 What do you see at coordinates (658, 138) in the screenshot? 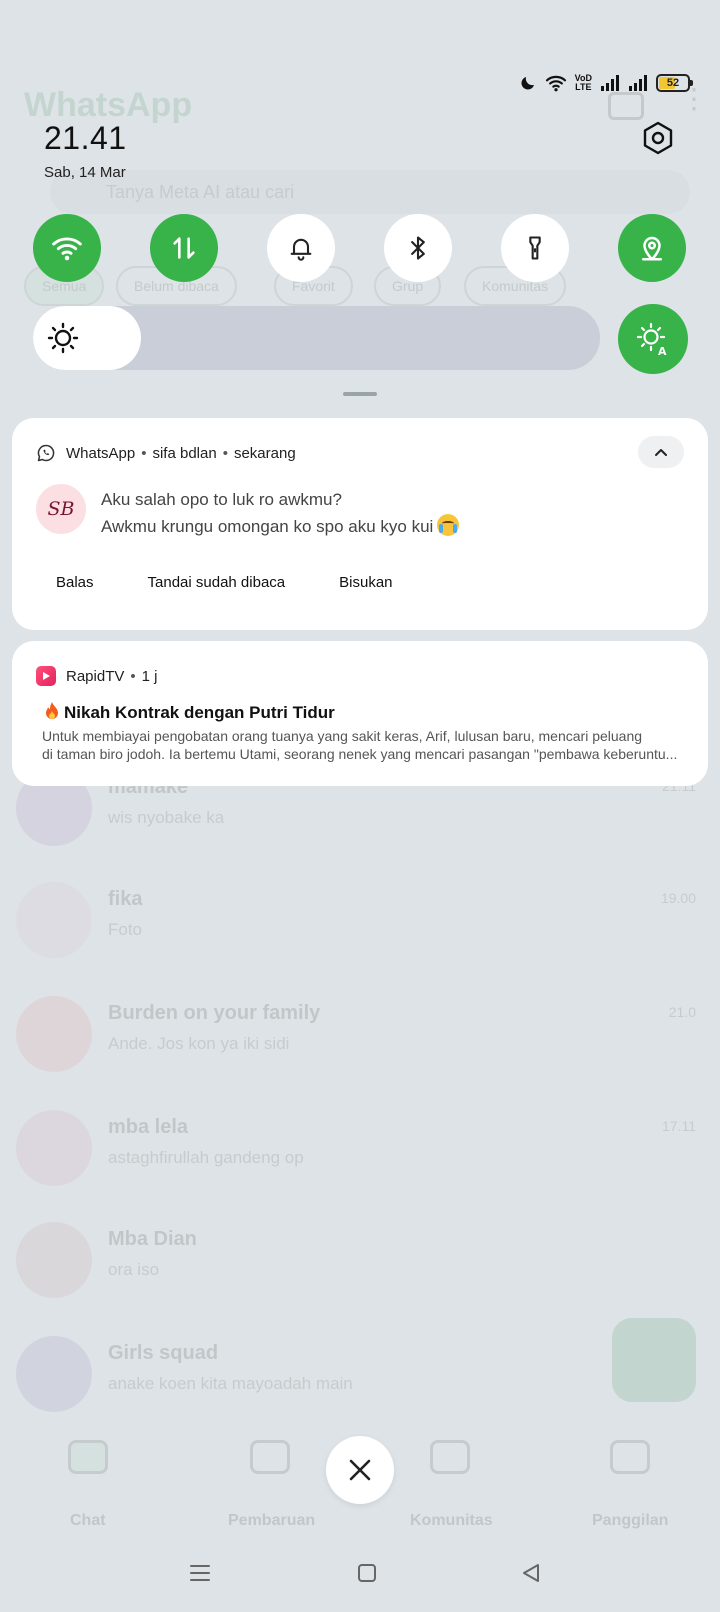
I see `settings-gear-icon` at bounding box center [658, 138].